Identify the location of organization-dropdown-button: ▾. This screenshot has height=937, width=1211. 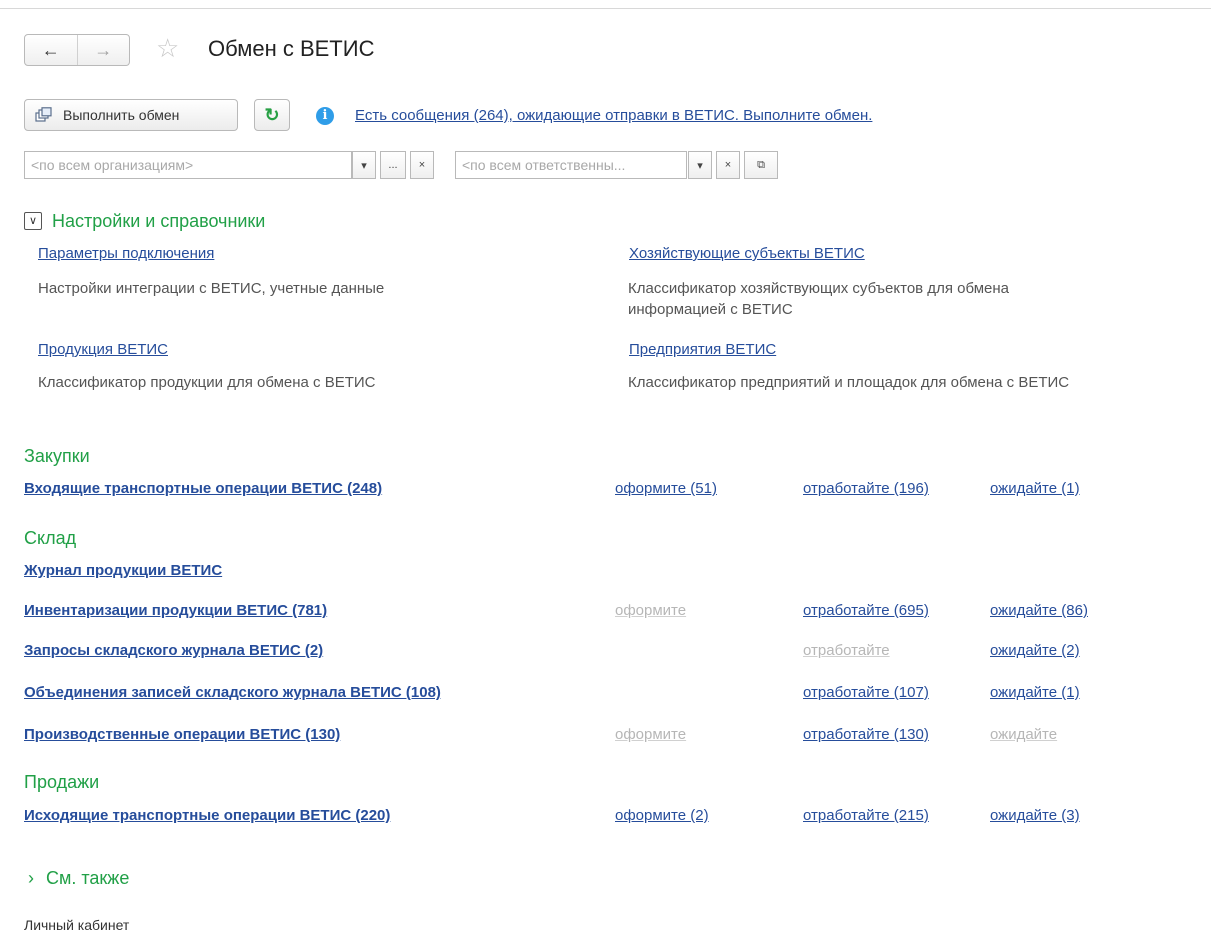
(364, 165).